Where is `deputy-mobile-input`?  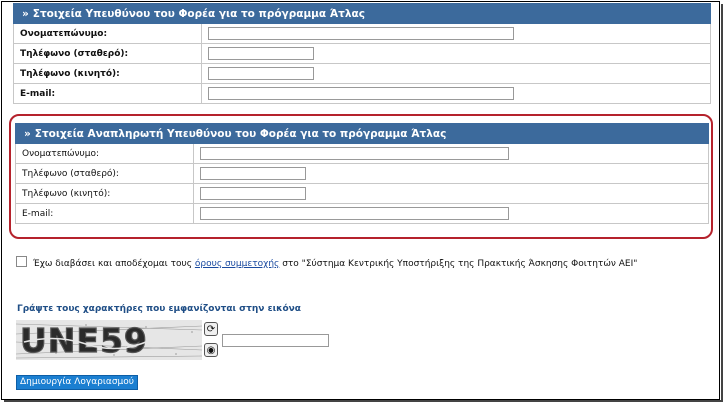 deputy-mobile-input is located at coordinates (253, 193).